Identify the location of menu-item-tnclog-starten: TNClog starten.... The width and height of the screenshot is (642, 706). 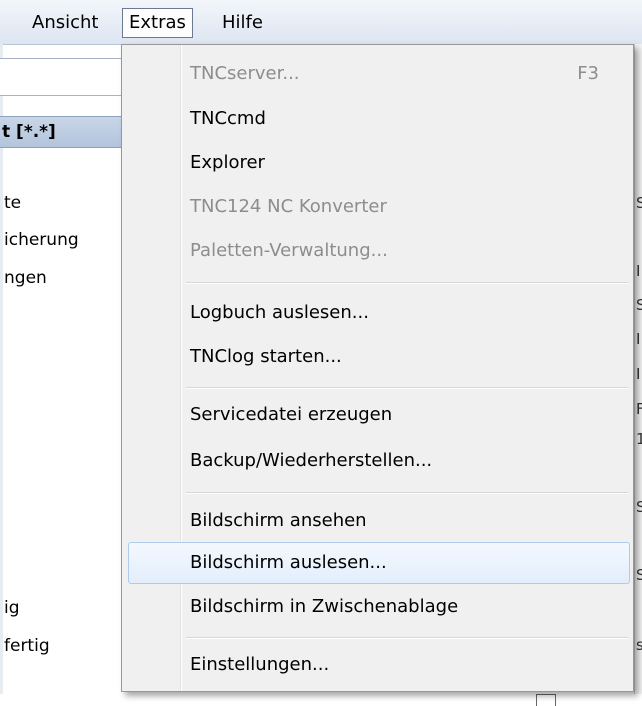
(266, 357).